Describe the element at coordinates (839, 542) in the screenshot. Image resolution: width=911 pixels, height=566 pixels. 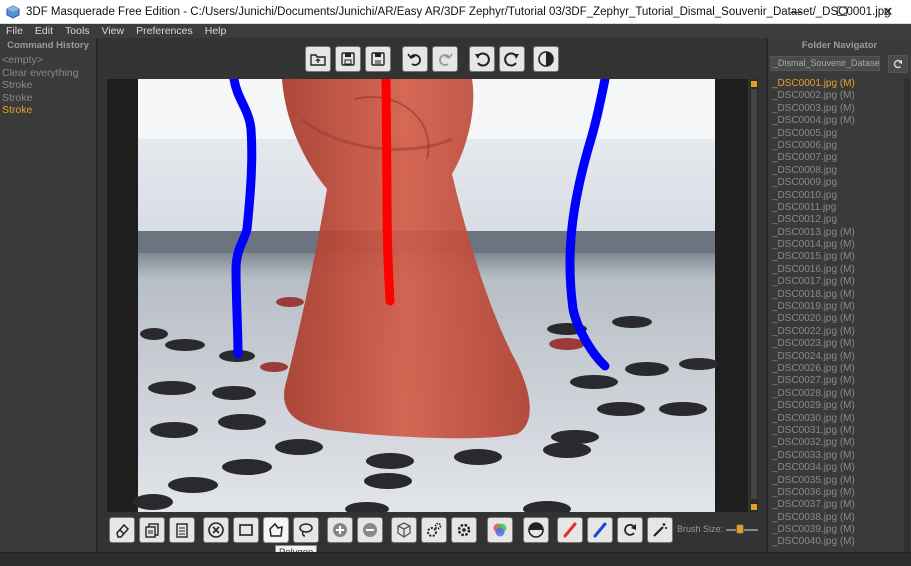
I see `file-list-item: _DSC0040.jpg (M)` at that location.